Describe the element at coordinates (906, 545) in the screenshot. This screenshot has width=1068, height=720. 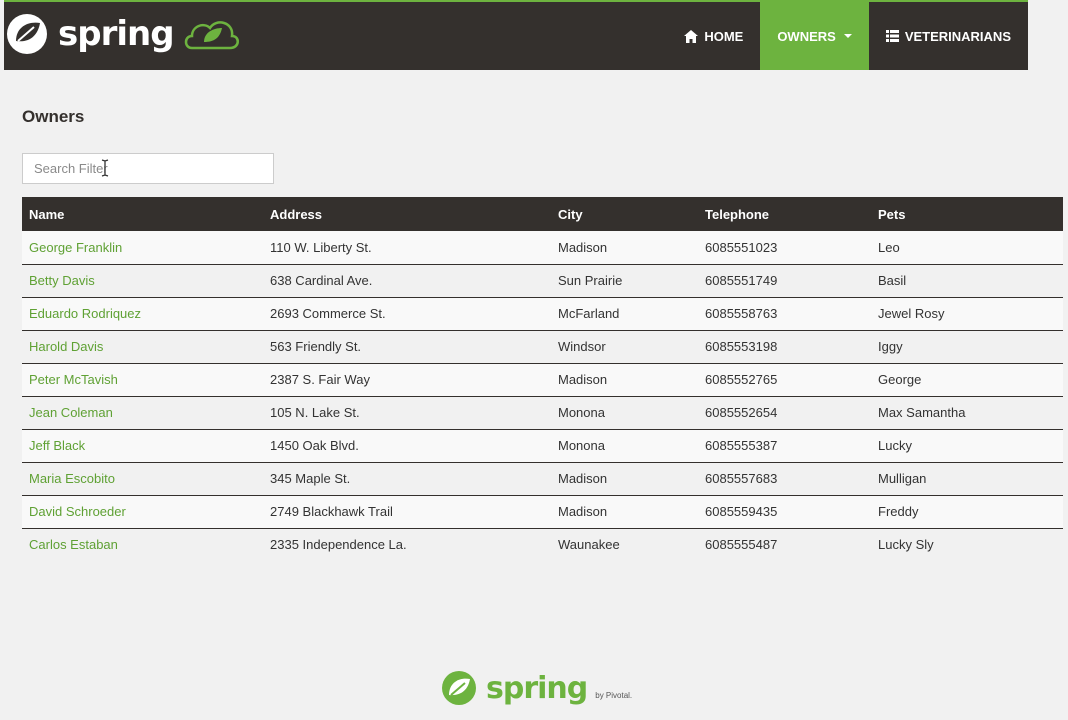
I see `table-cell: Lucky Sly` at that location.